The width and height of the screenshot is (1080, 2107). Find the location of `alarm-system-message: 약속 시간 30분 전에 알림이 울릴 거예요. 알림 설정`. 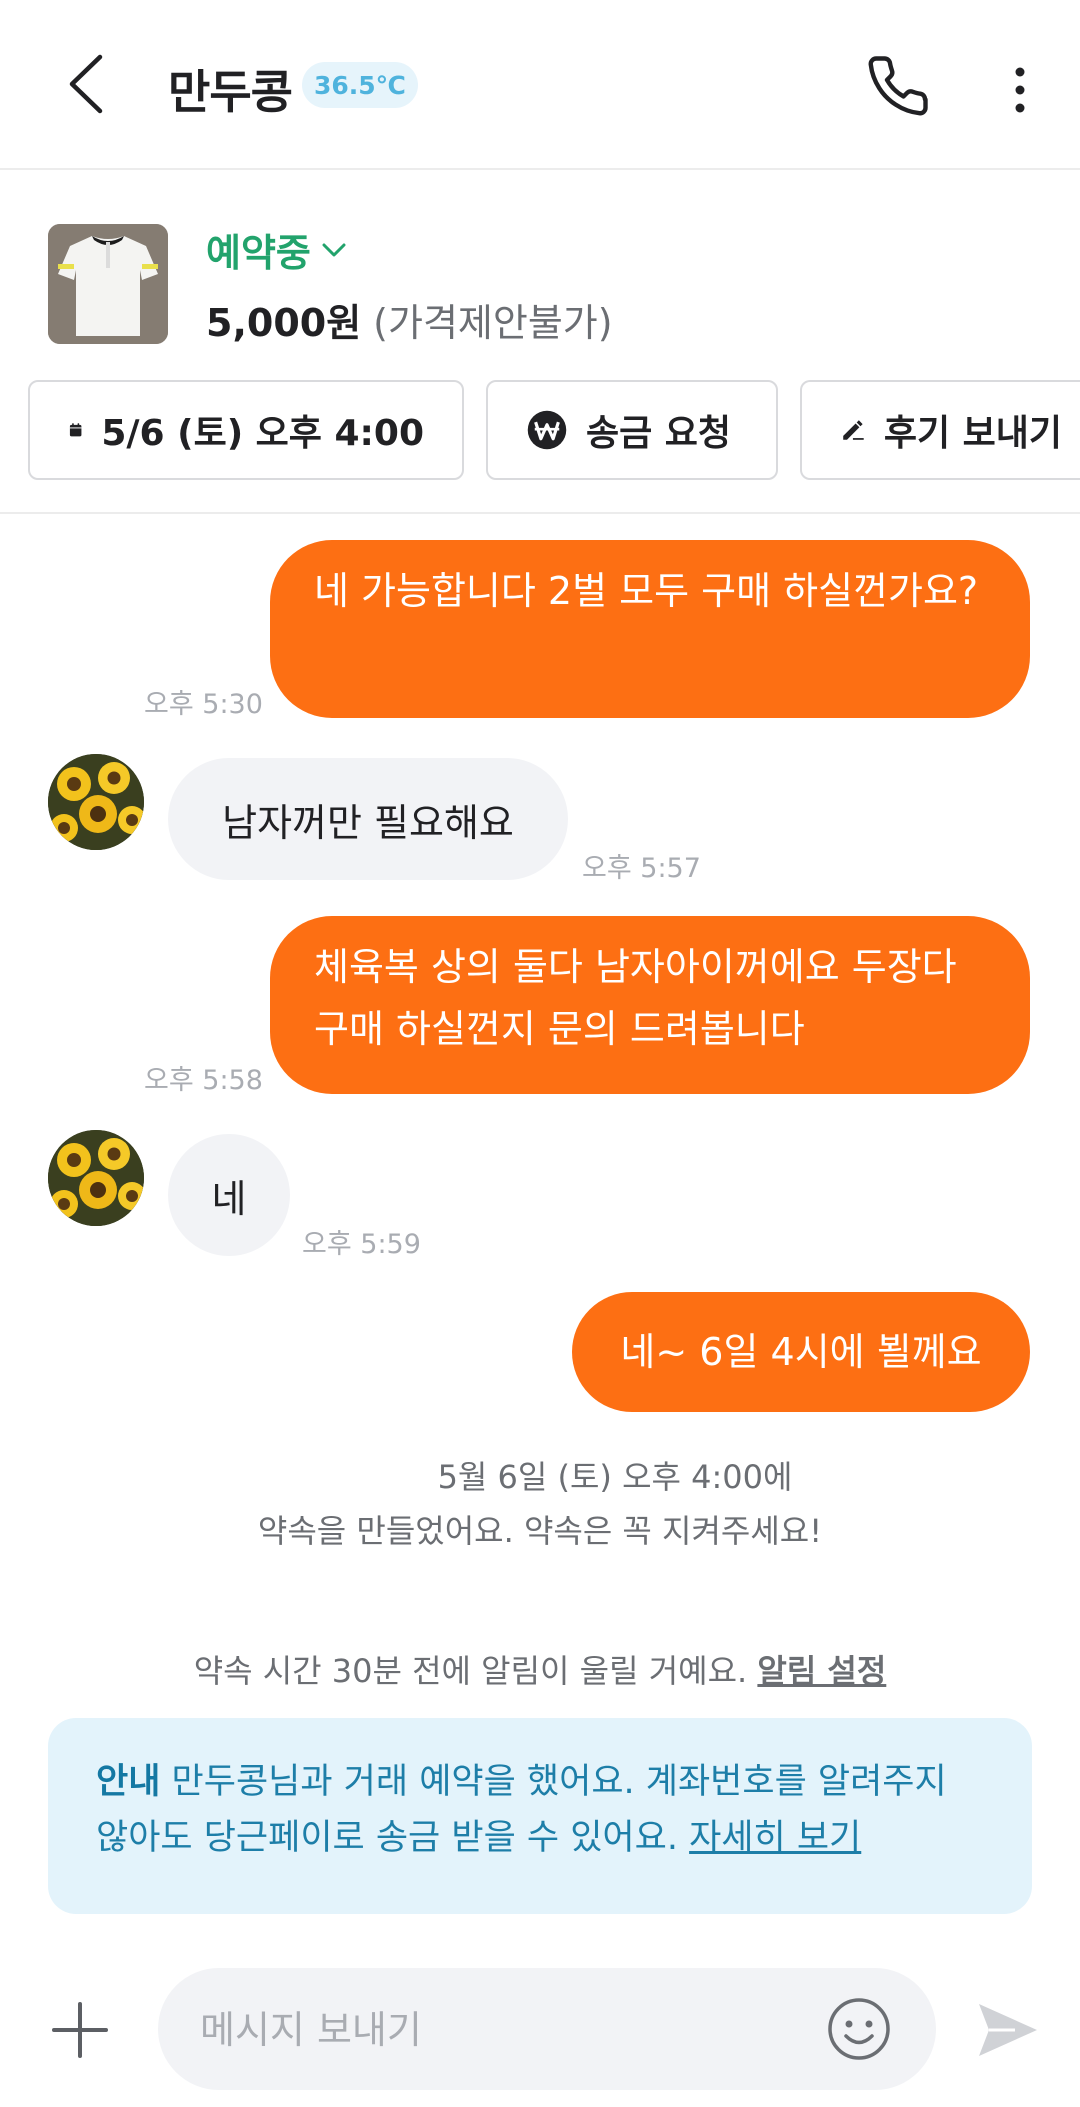

alarm-system-message: 약속 시간 30분 전에 알림이 울릴 거예요. 알림 설정 is located at coordinates (540, 1671).